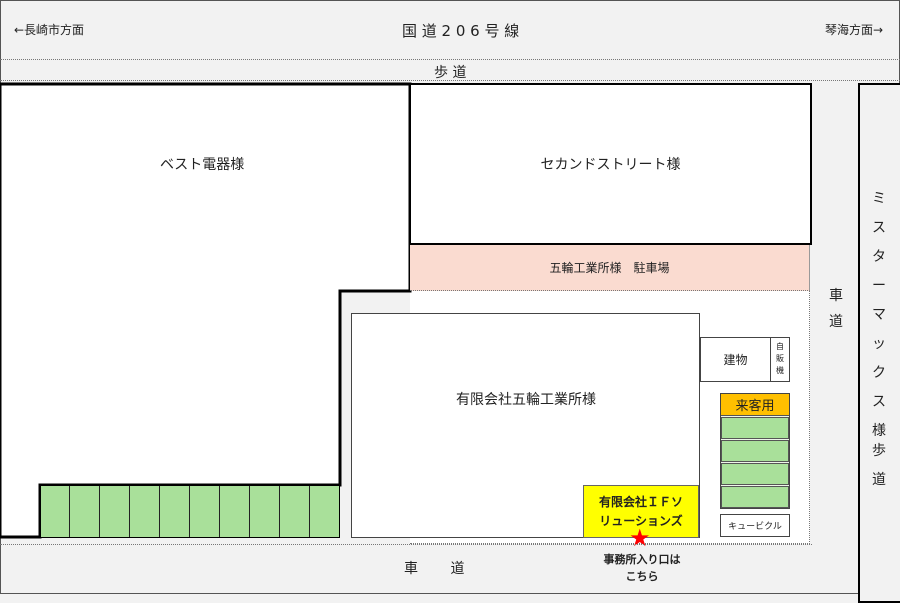  I want to click on cubicle-label: キュービクル, so click(755, 527).